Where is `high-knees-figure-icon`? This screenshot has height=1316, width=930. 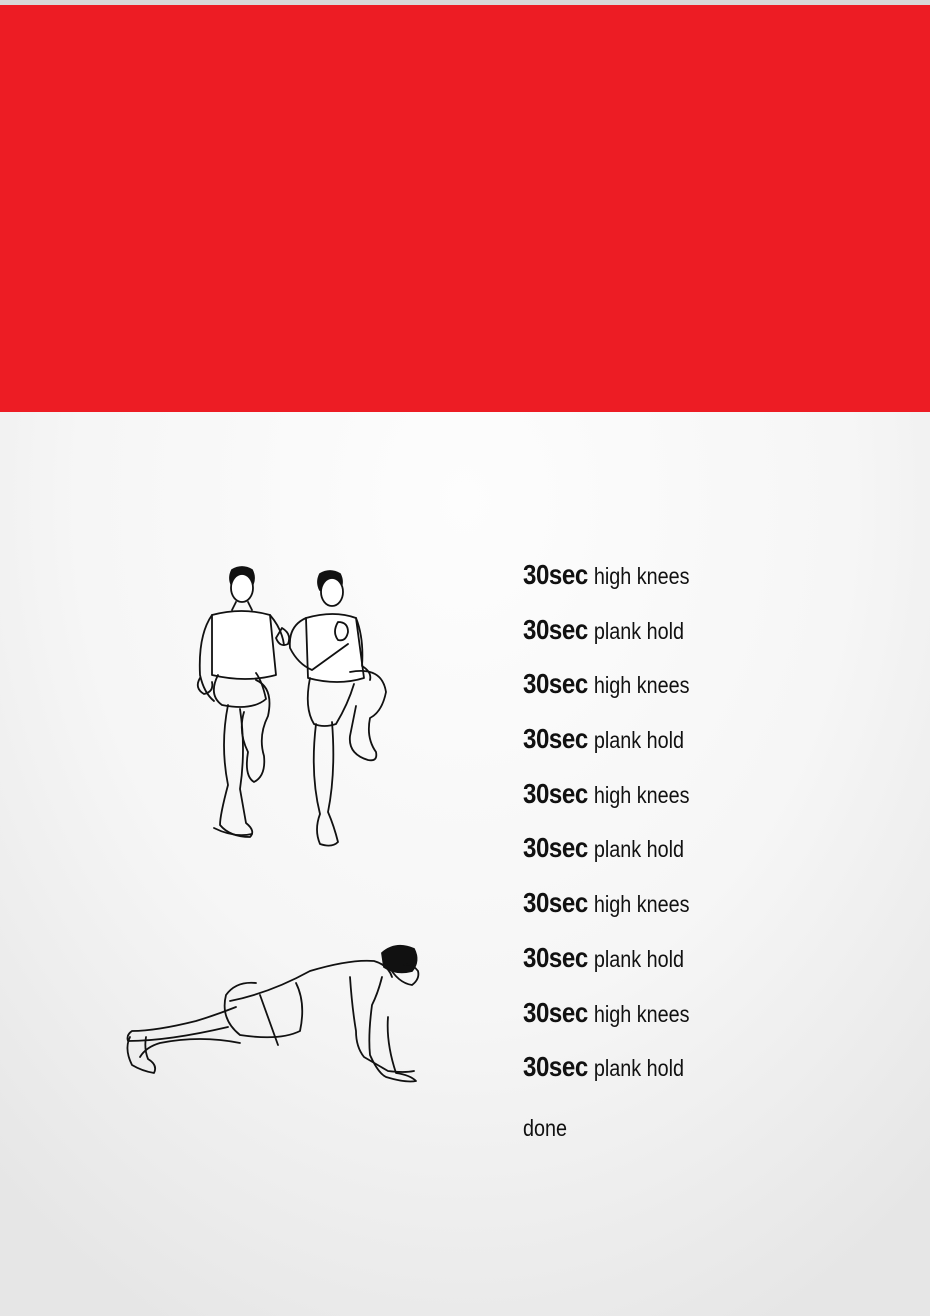
high-knees-figure-icon is located at coordinates (285, 707).